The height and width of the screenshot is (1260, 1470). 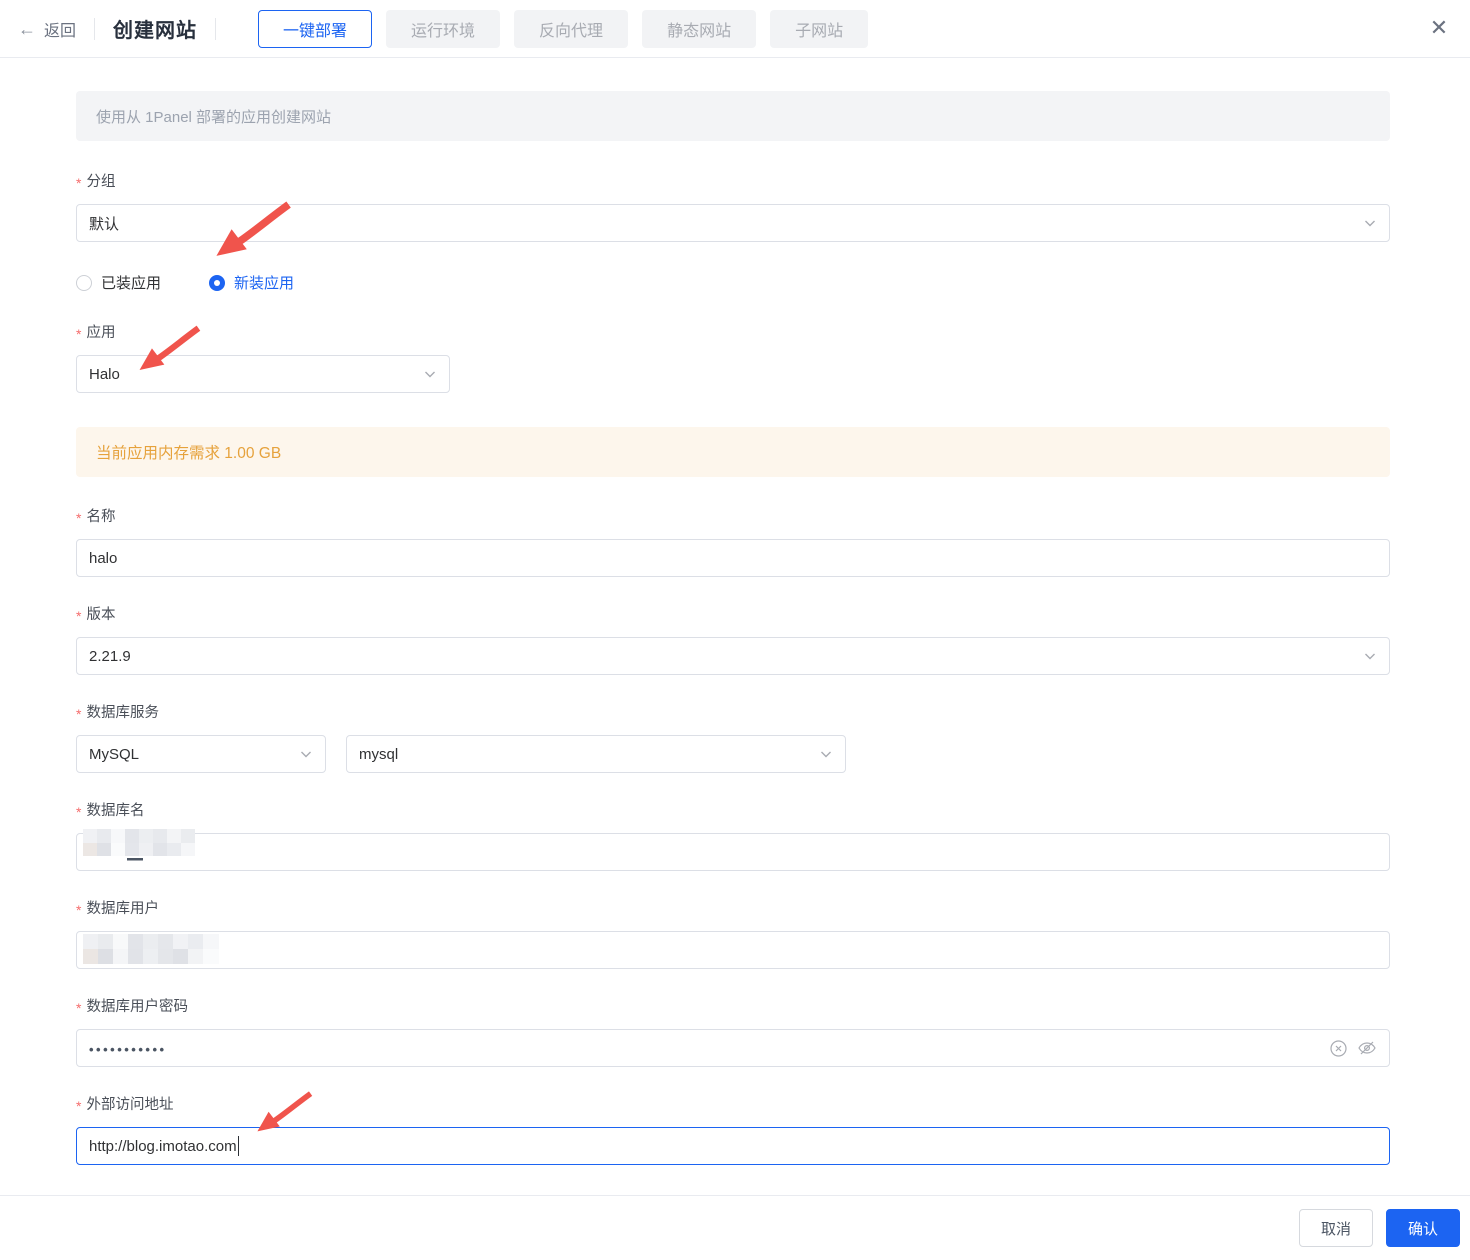 I want to click on memory-requirement-notice: 当前应用内存需求 1.00 GB, so click(x=733, y=452).